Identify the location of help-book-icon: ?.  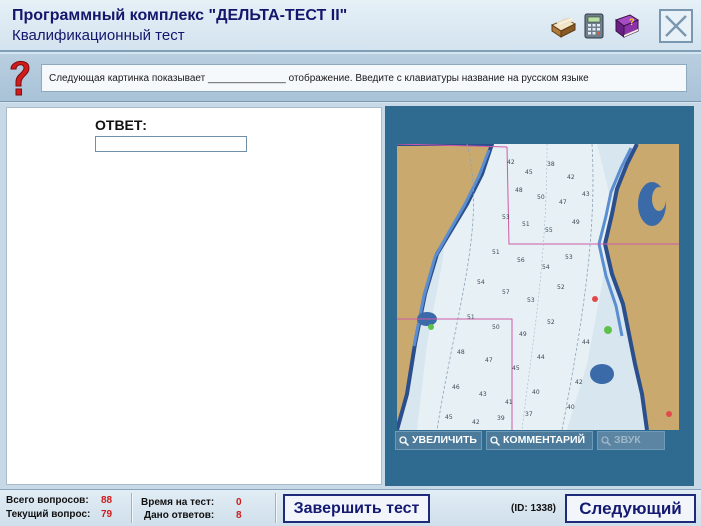
(626, 26).